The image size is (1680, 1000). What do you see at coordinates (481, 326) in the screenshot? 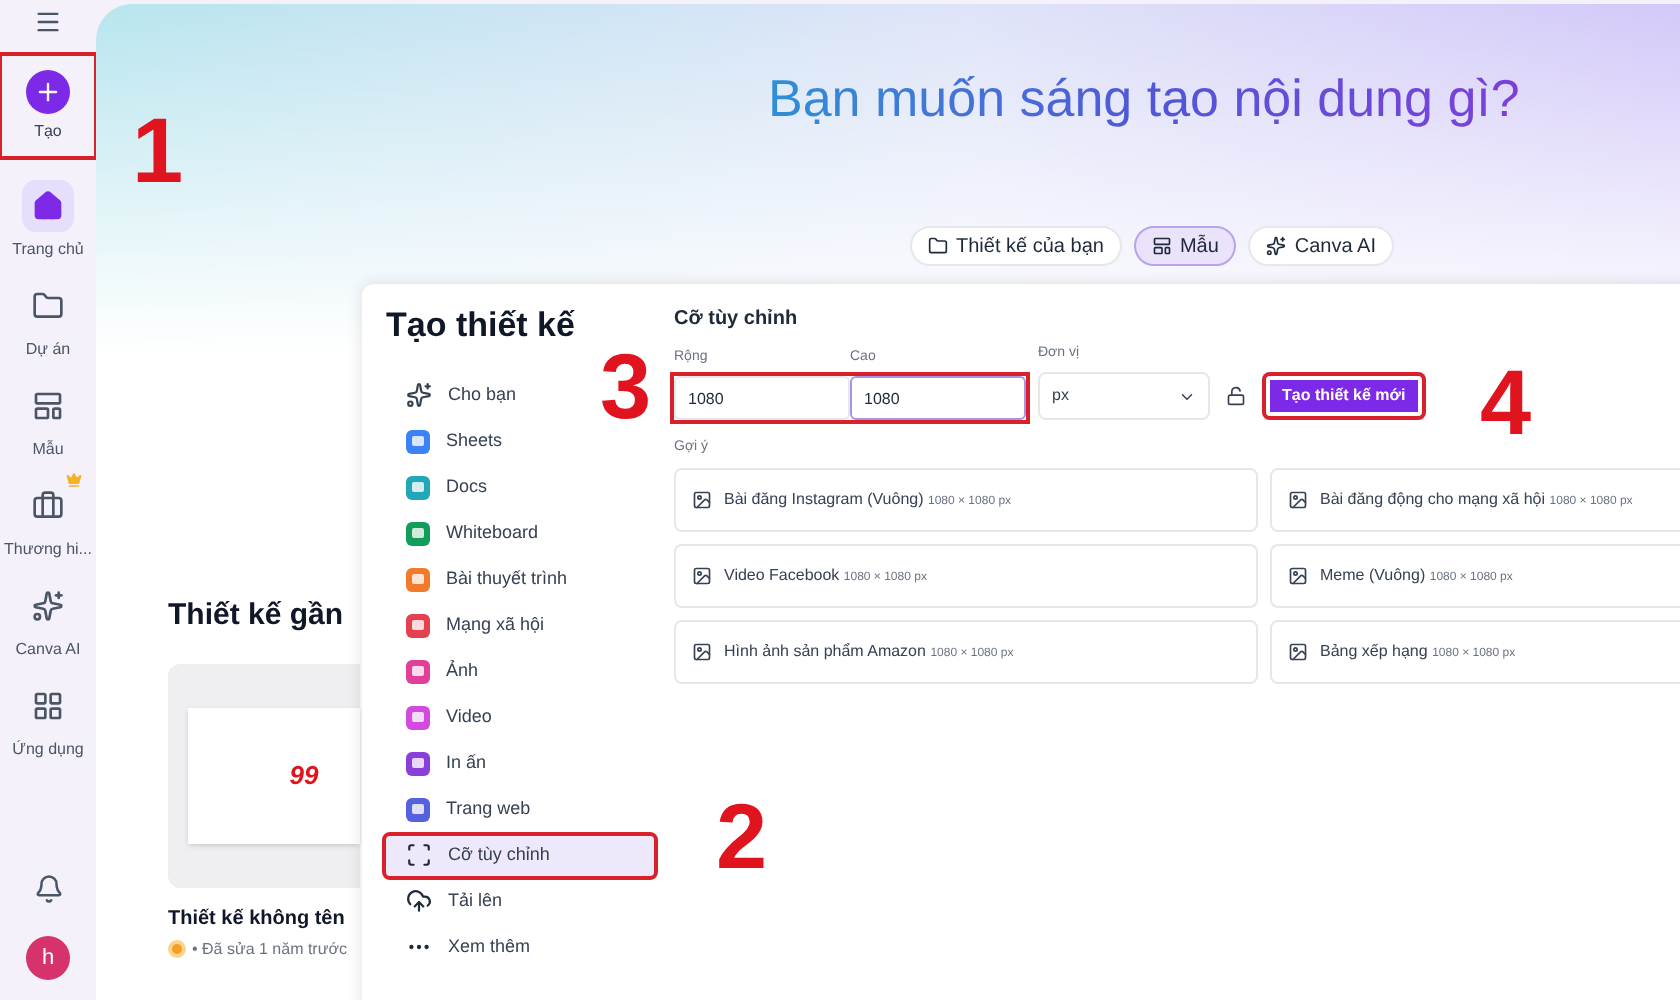
I see `panel-title: Tạo thiết kế` at bounding box center [481, 326].